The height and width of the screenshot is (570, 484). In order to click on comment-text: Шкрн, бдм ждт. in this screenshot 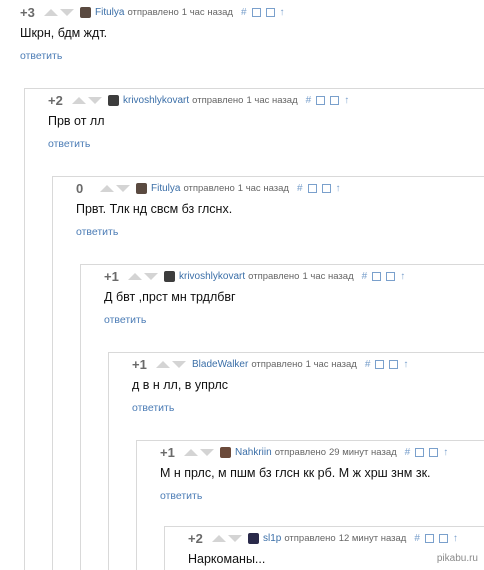, I will do `click(64, 33)`.